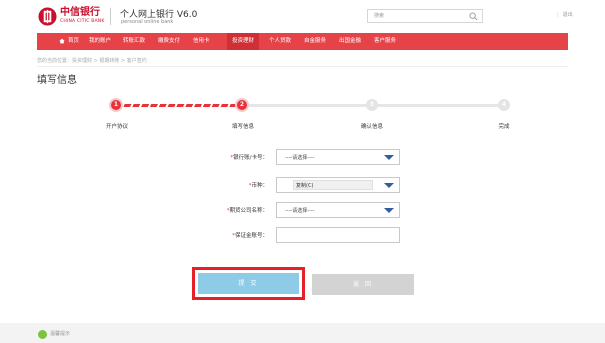 The height and width of the screenshot is (343, 605). What do you see at coordinates (363, 284) in the screenshot?
I see `back-button: 返 回` at bounding box center [363, 284].